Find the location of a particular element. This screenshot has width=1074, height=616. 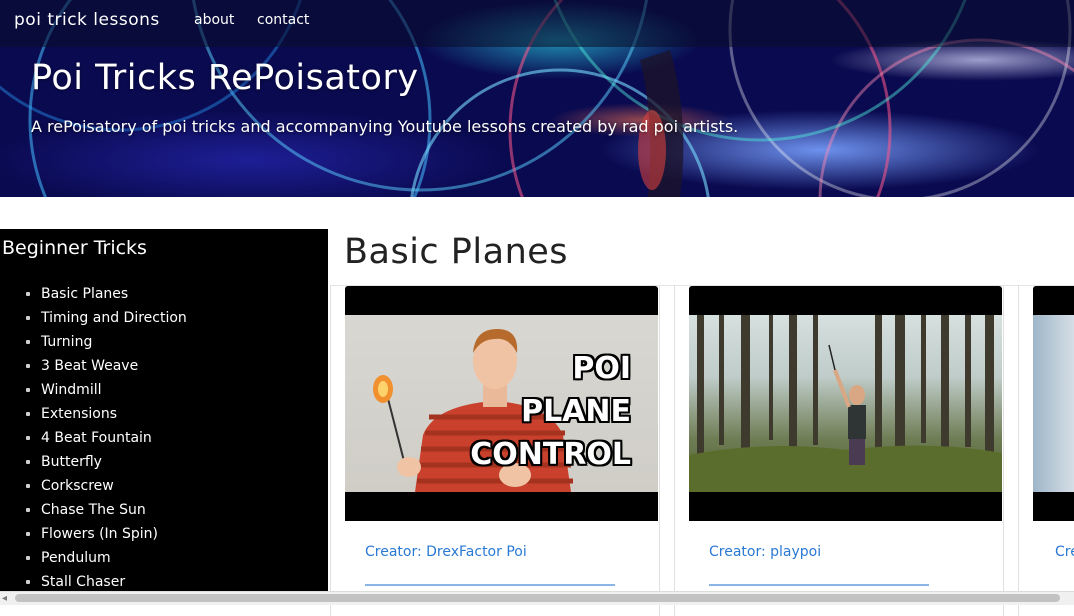

sidebar-item-label: Stall Chaser is located at coordinates (83, 582).